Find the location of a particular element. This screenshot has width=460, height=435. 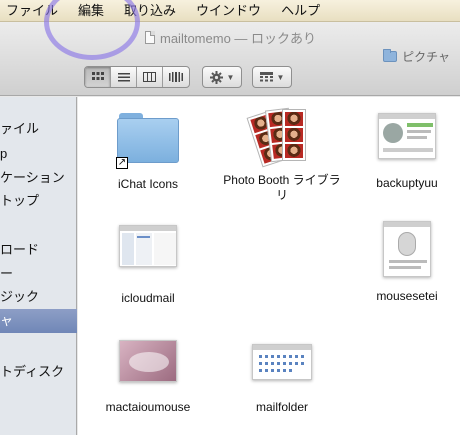

column-view-icon is located at coordinates (149, 77).